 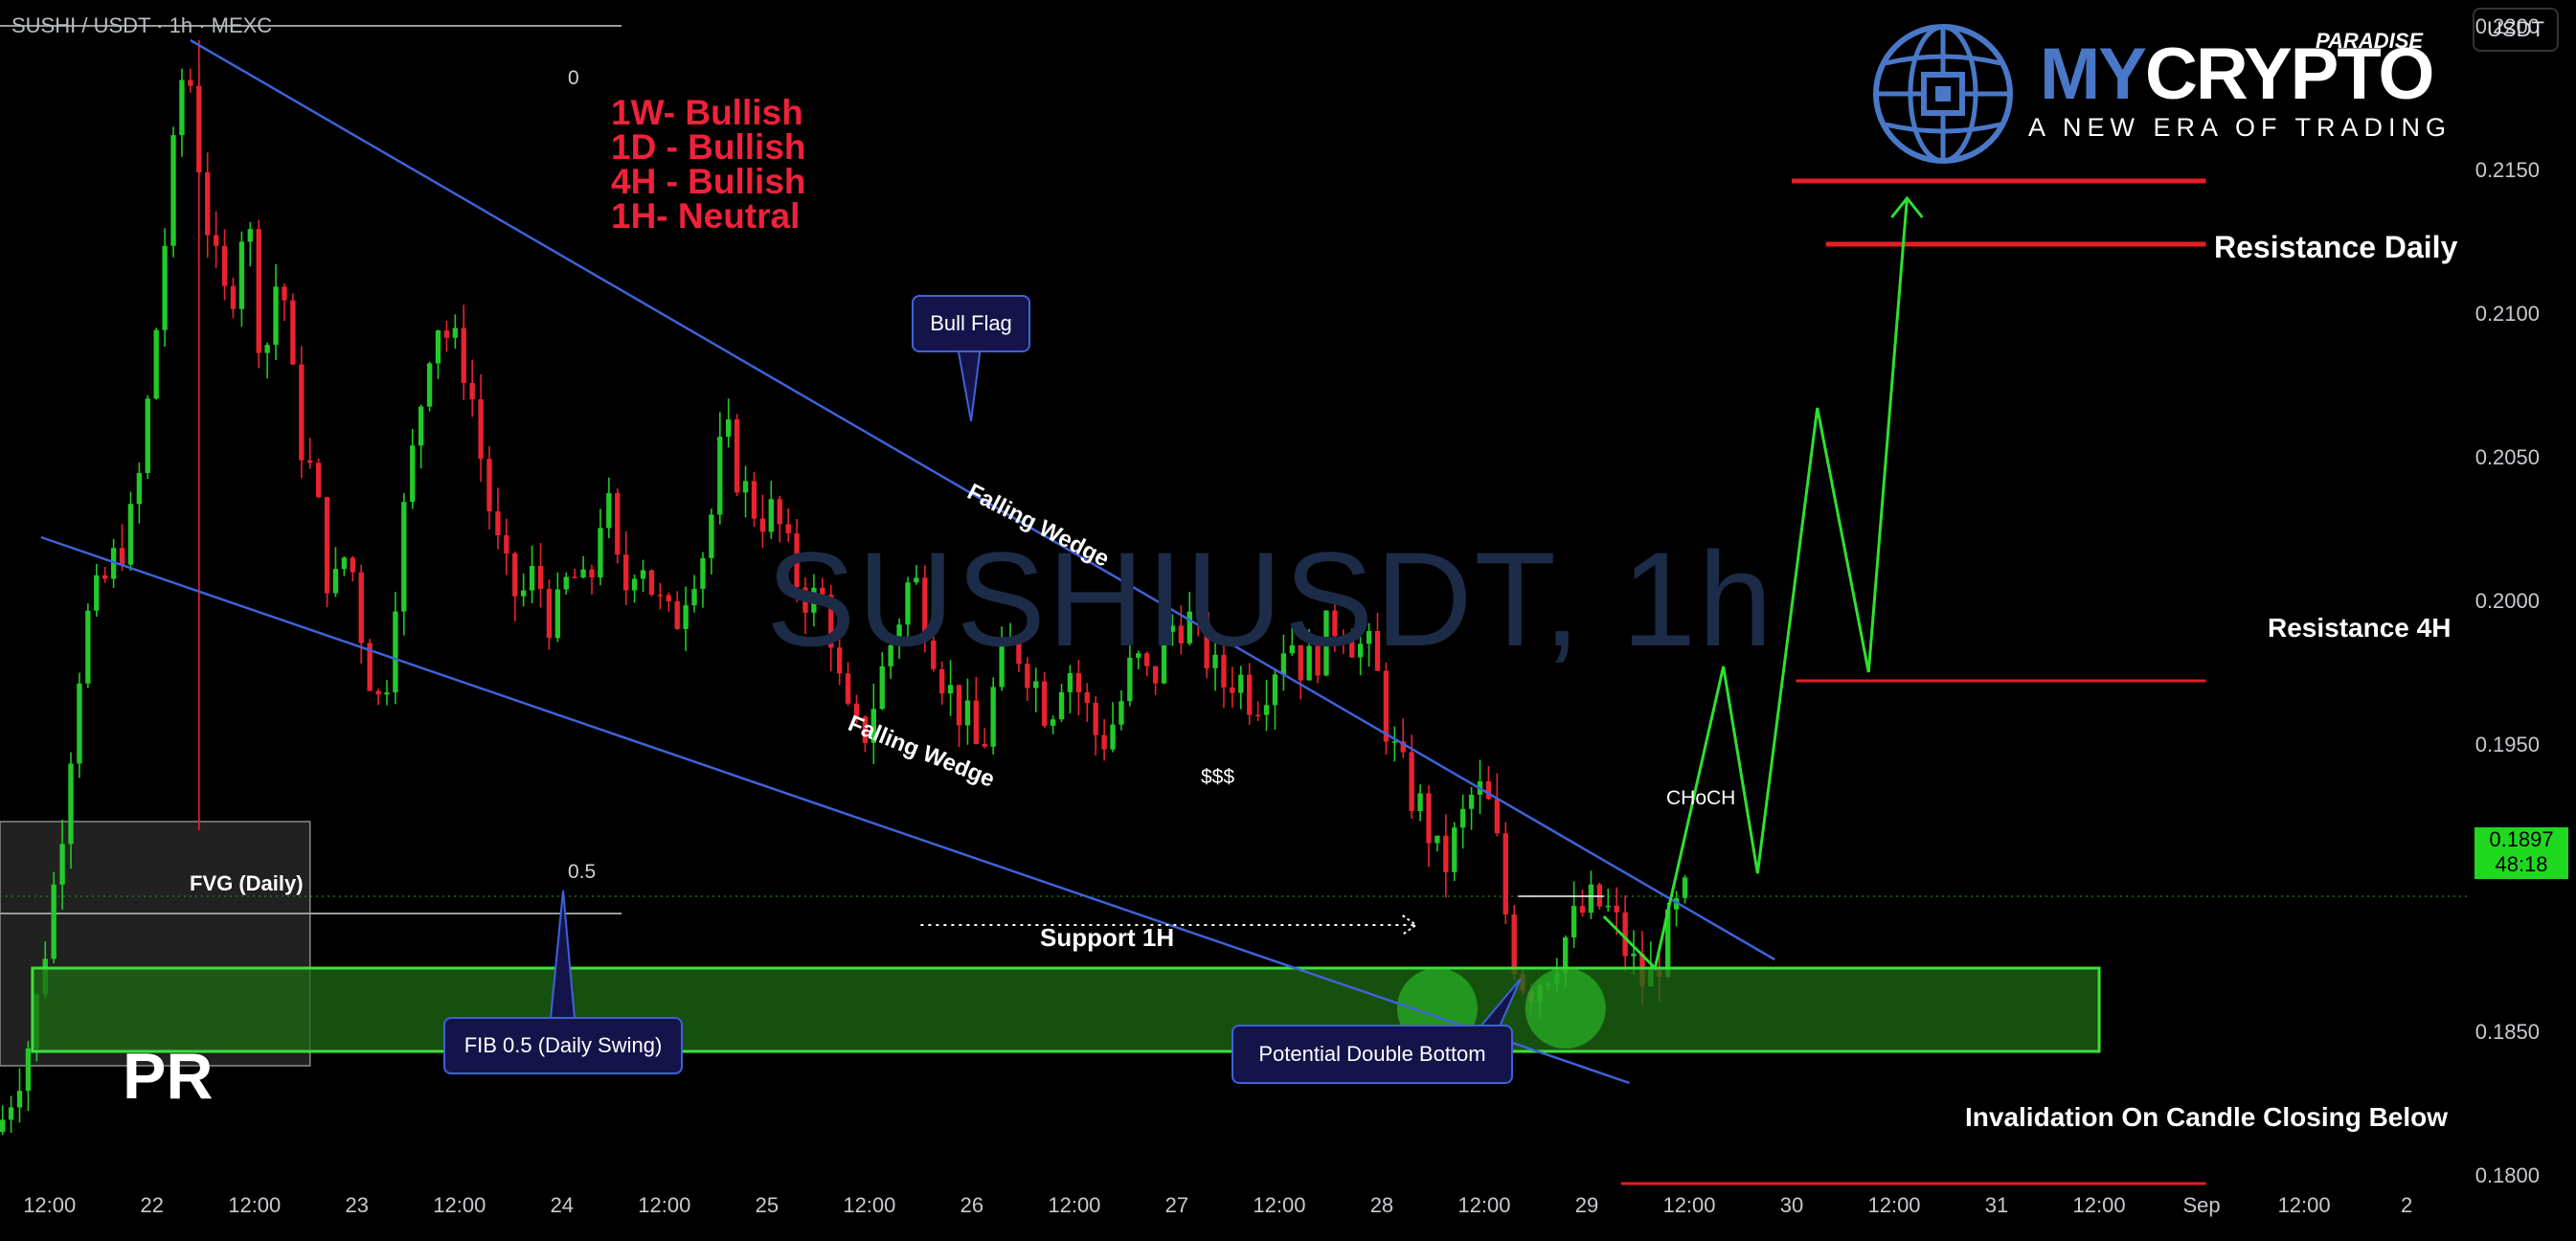 I want to click on symbol-title: SUSHI / USDT · 1h · MEXC, so click(x=142, y=25).